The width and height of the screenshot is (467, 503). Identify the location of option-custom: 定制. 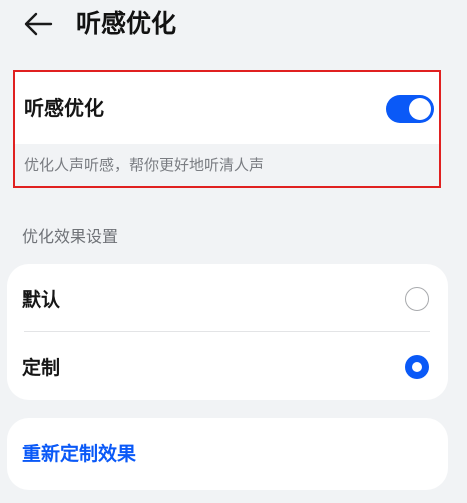
(227, 366).